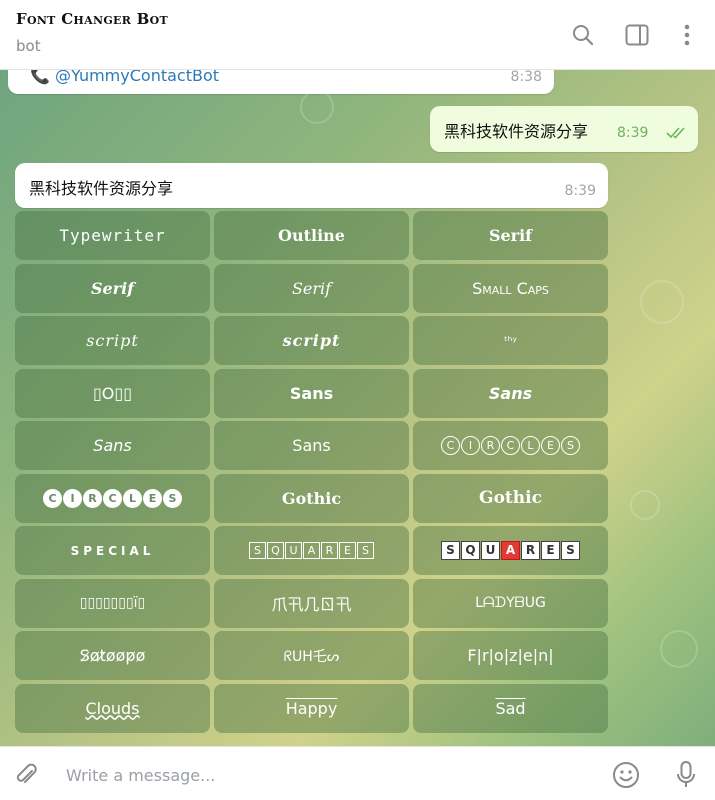 This screenshot has height=800, width=715. I want to click on font-button-tiny: ᵗʰʸ, so click(510, 340).